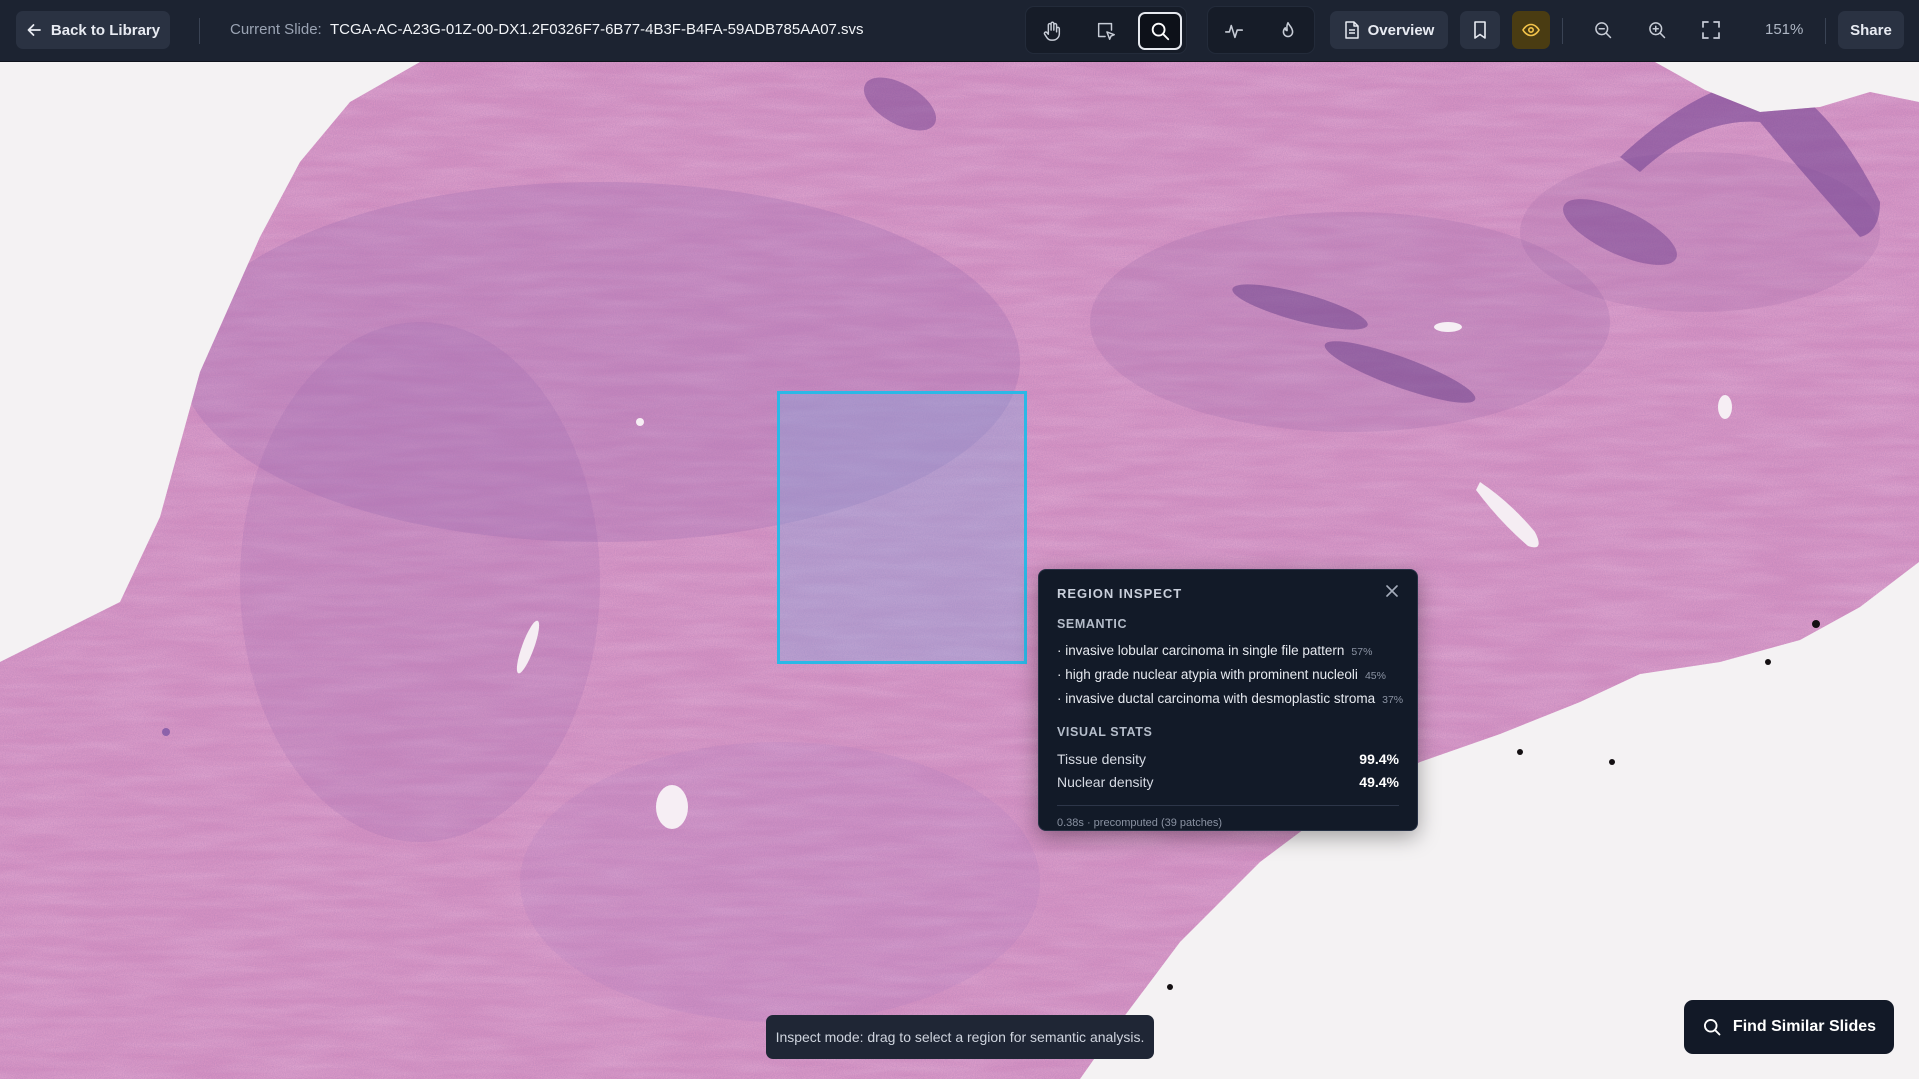  I want to click on stat-label: Nuclear density, so click(1105, 782).